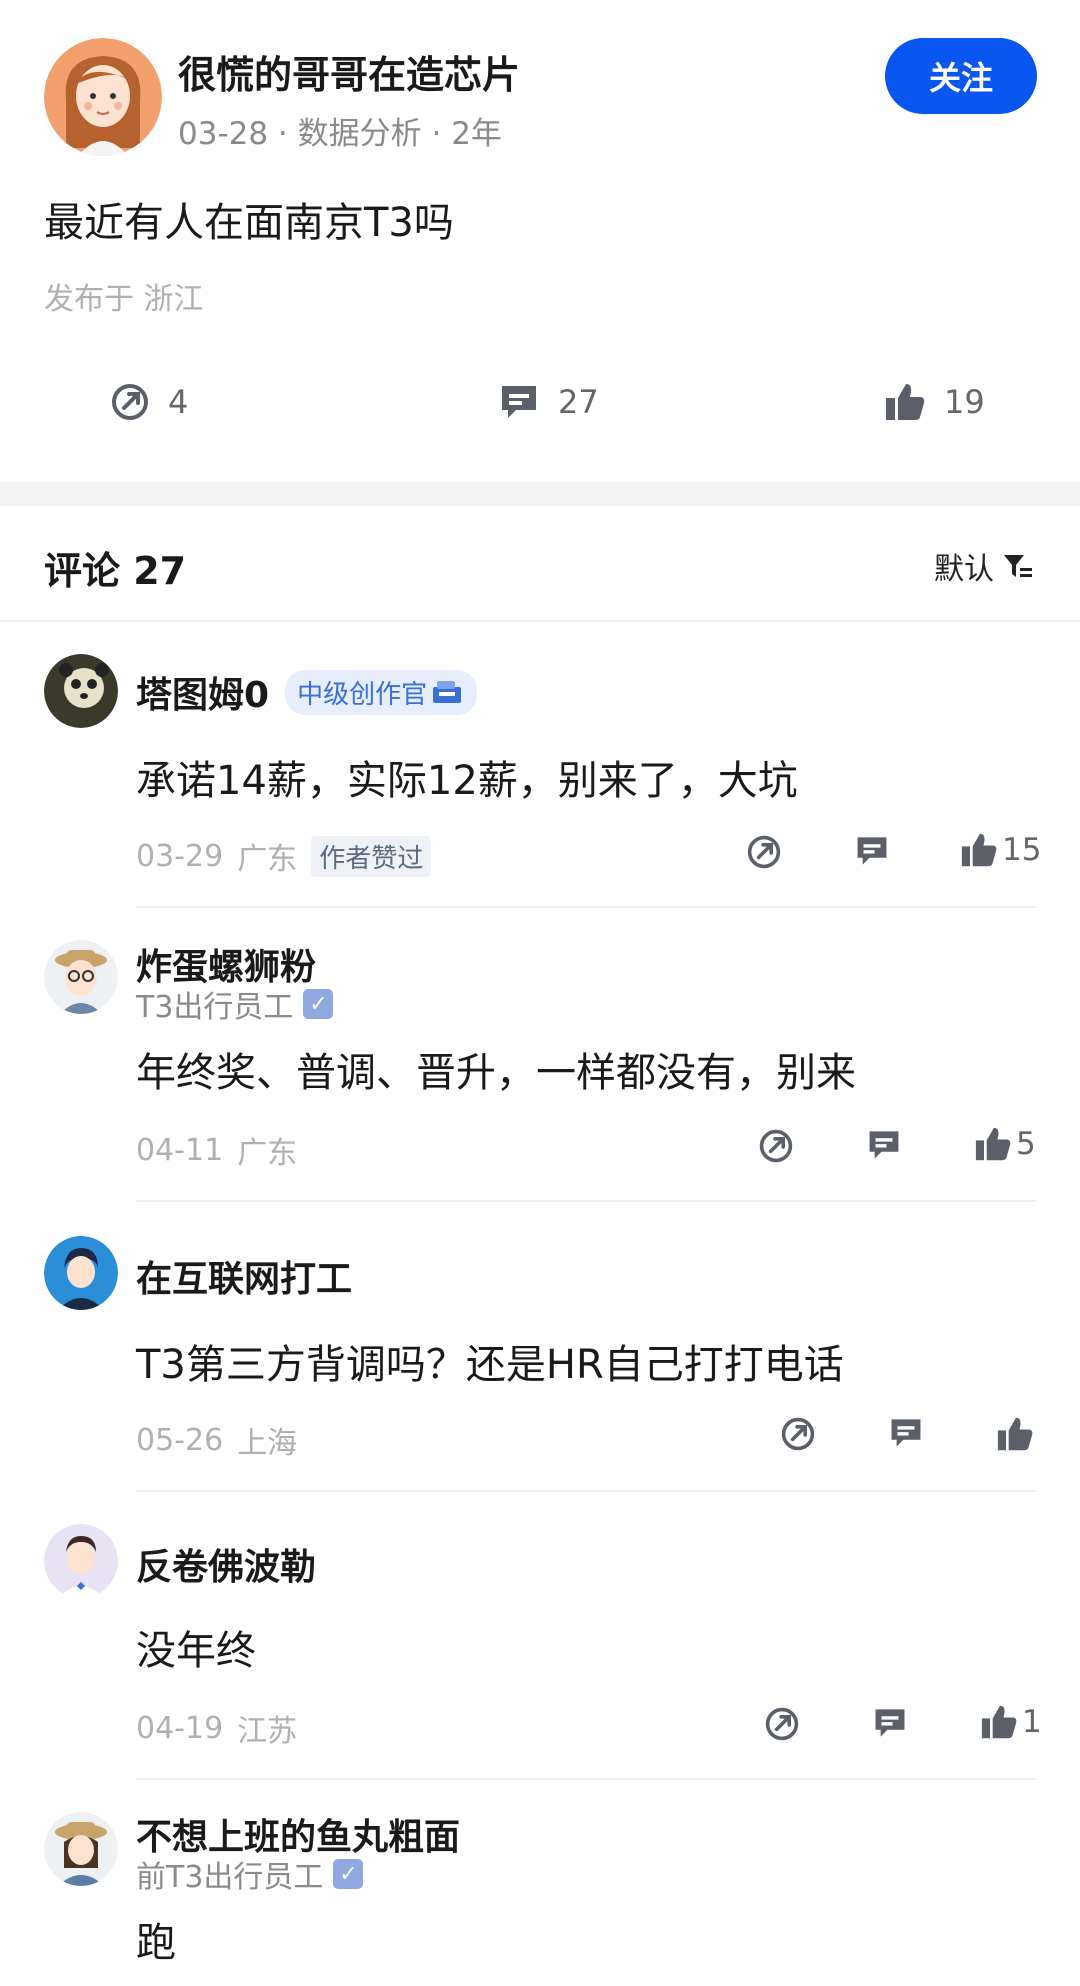 This screenshot has width=1080, height=1986. I want to click on author-avatar, so click(103, 97).